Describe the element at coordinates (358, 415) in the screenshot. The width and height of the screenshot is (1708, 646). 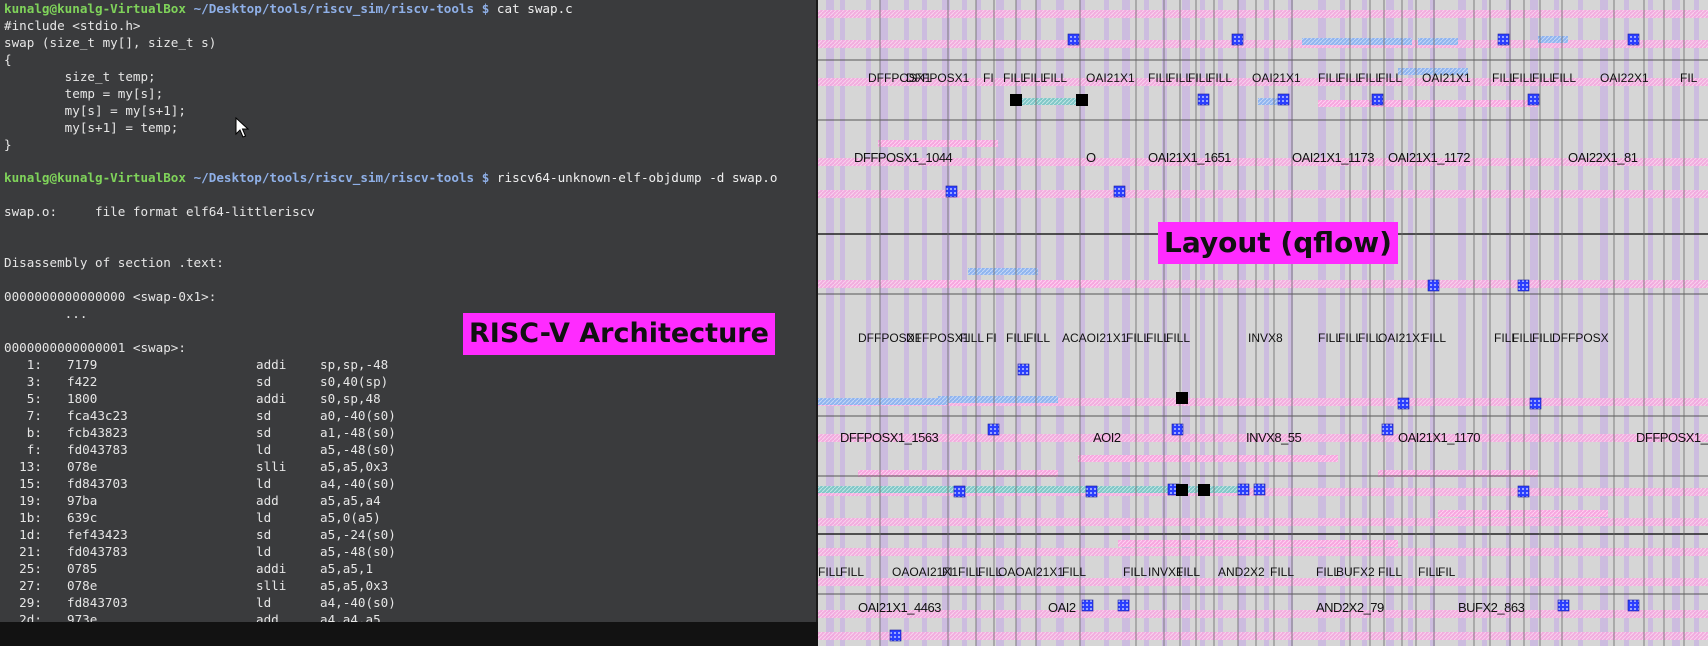
I see `instr-args: a0,-40(s0)` at that location.